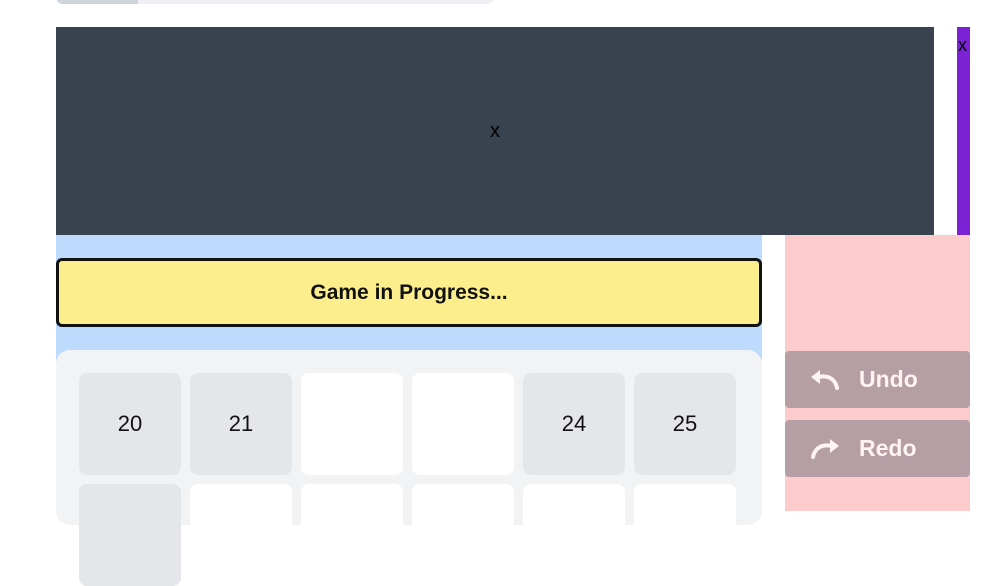  What do you see at coordinates (97, 2) in the screenshot?
I see `top-progress-segment` at bounding box center [97, 2].